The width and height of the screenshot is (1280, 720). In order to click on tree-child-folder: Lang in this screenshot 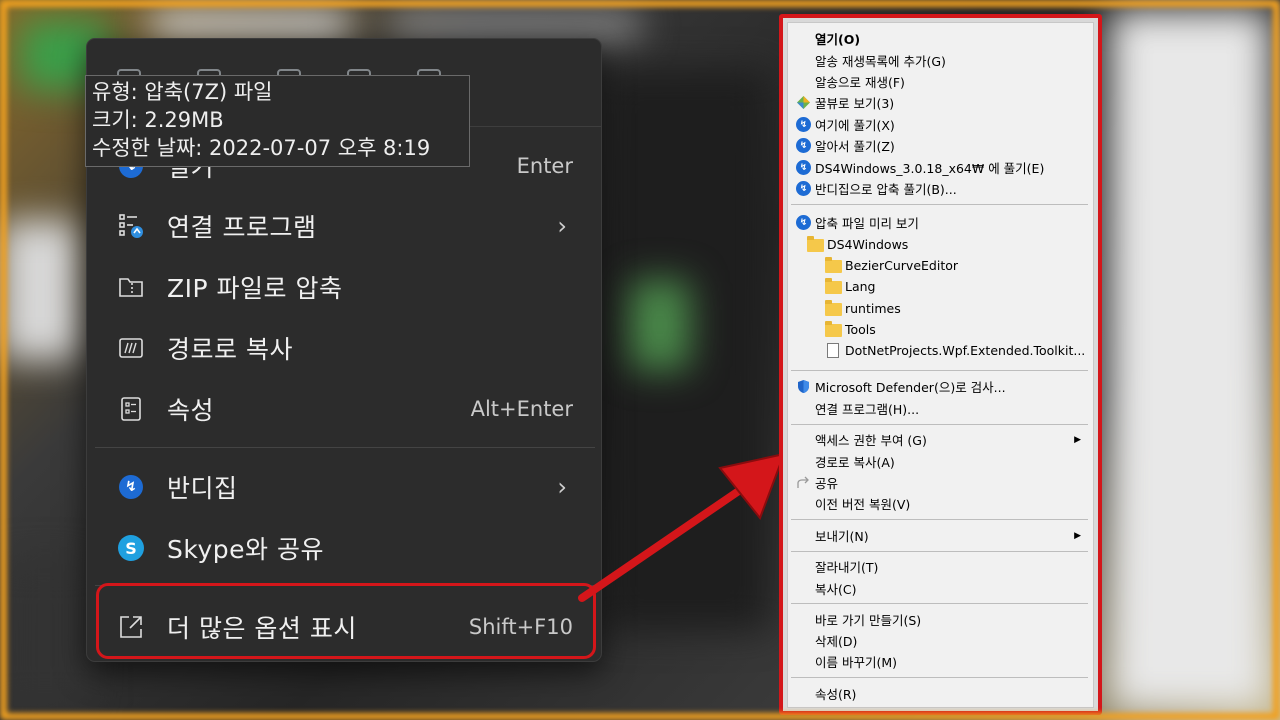, I will do `click(940, 286)`.